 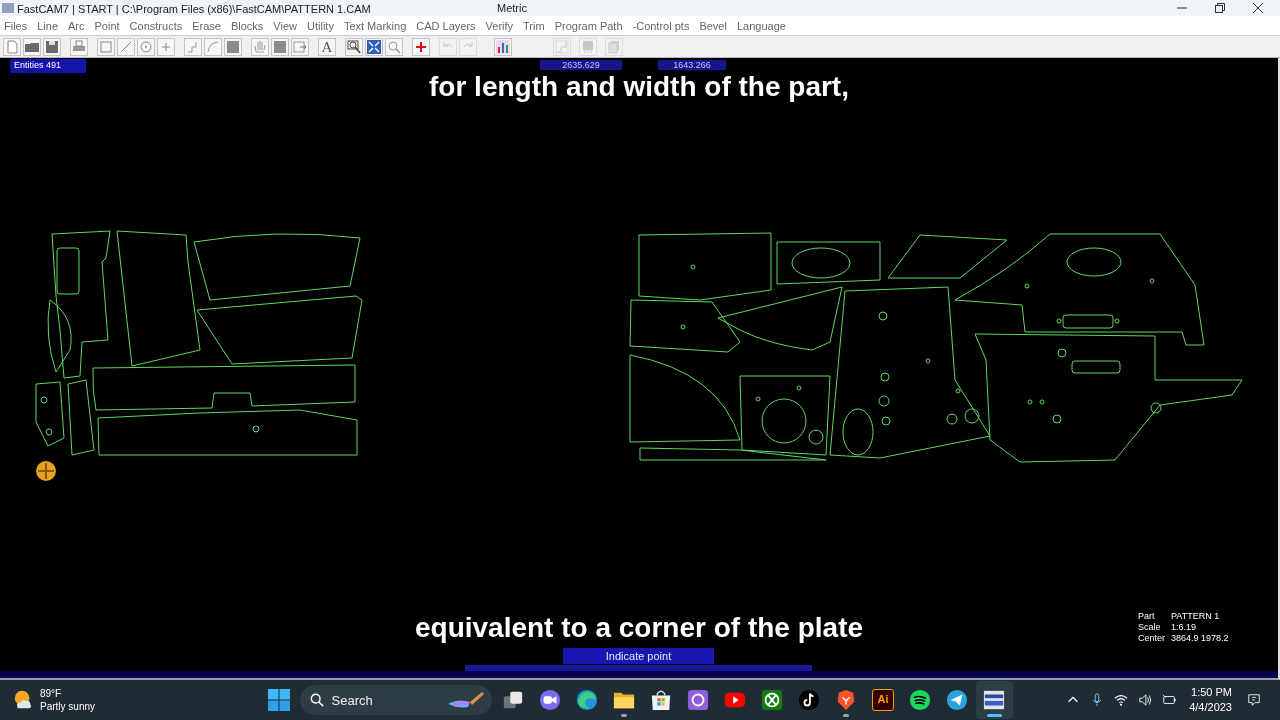 What do you see at coordinates (639, 86) in the screenshot?
I see `video-caption: for length and width of the part,` at bounding box center [639, 86].